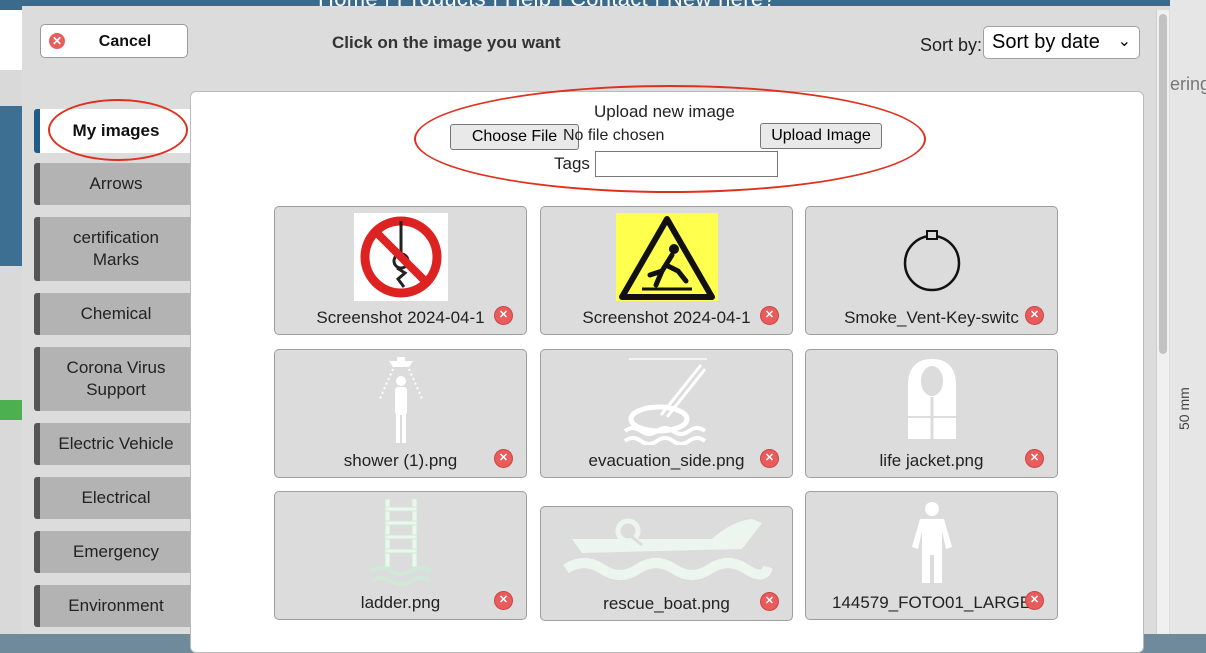 This screenshot has height=653, width=1206. Describe the element at coordinates (400, 602) in the screenshot. I see `image-name: ladder.png` at that location.